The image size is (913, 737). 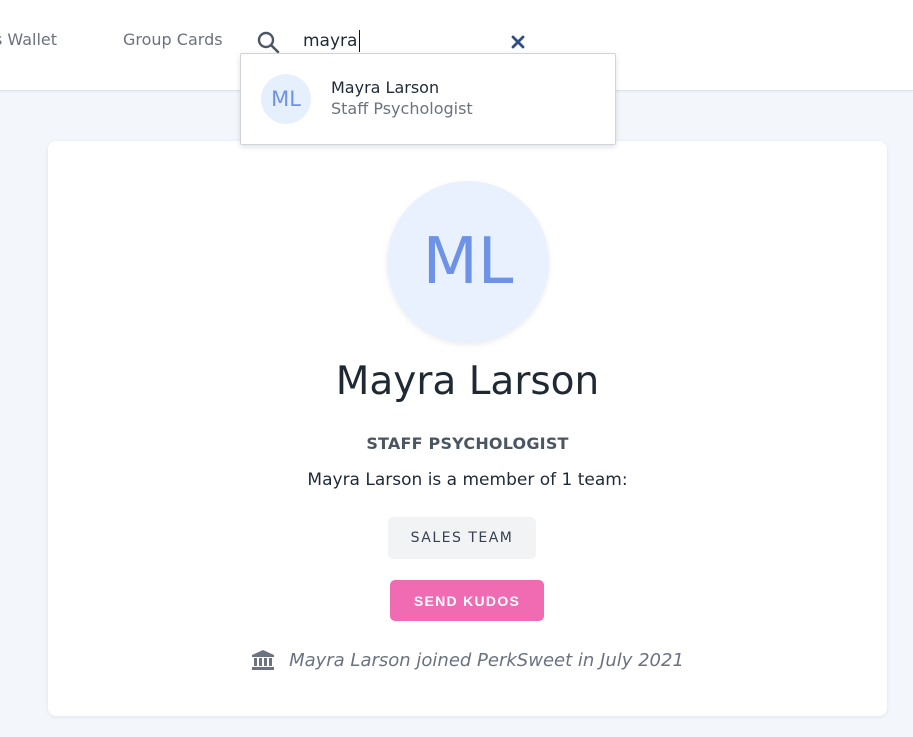 What do you see at coordinates (467, 600) in the screenshot?
I see `send-kudos-button: SEND KUDOS` at bounding box center [467, 600].